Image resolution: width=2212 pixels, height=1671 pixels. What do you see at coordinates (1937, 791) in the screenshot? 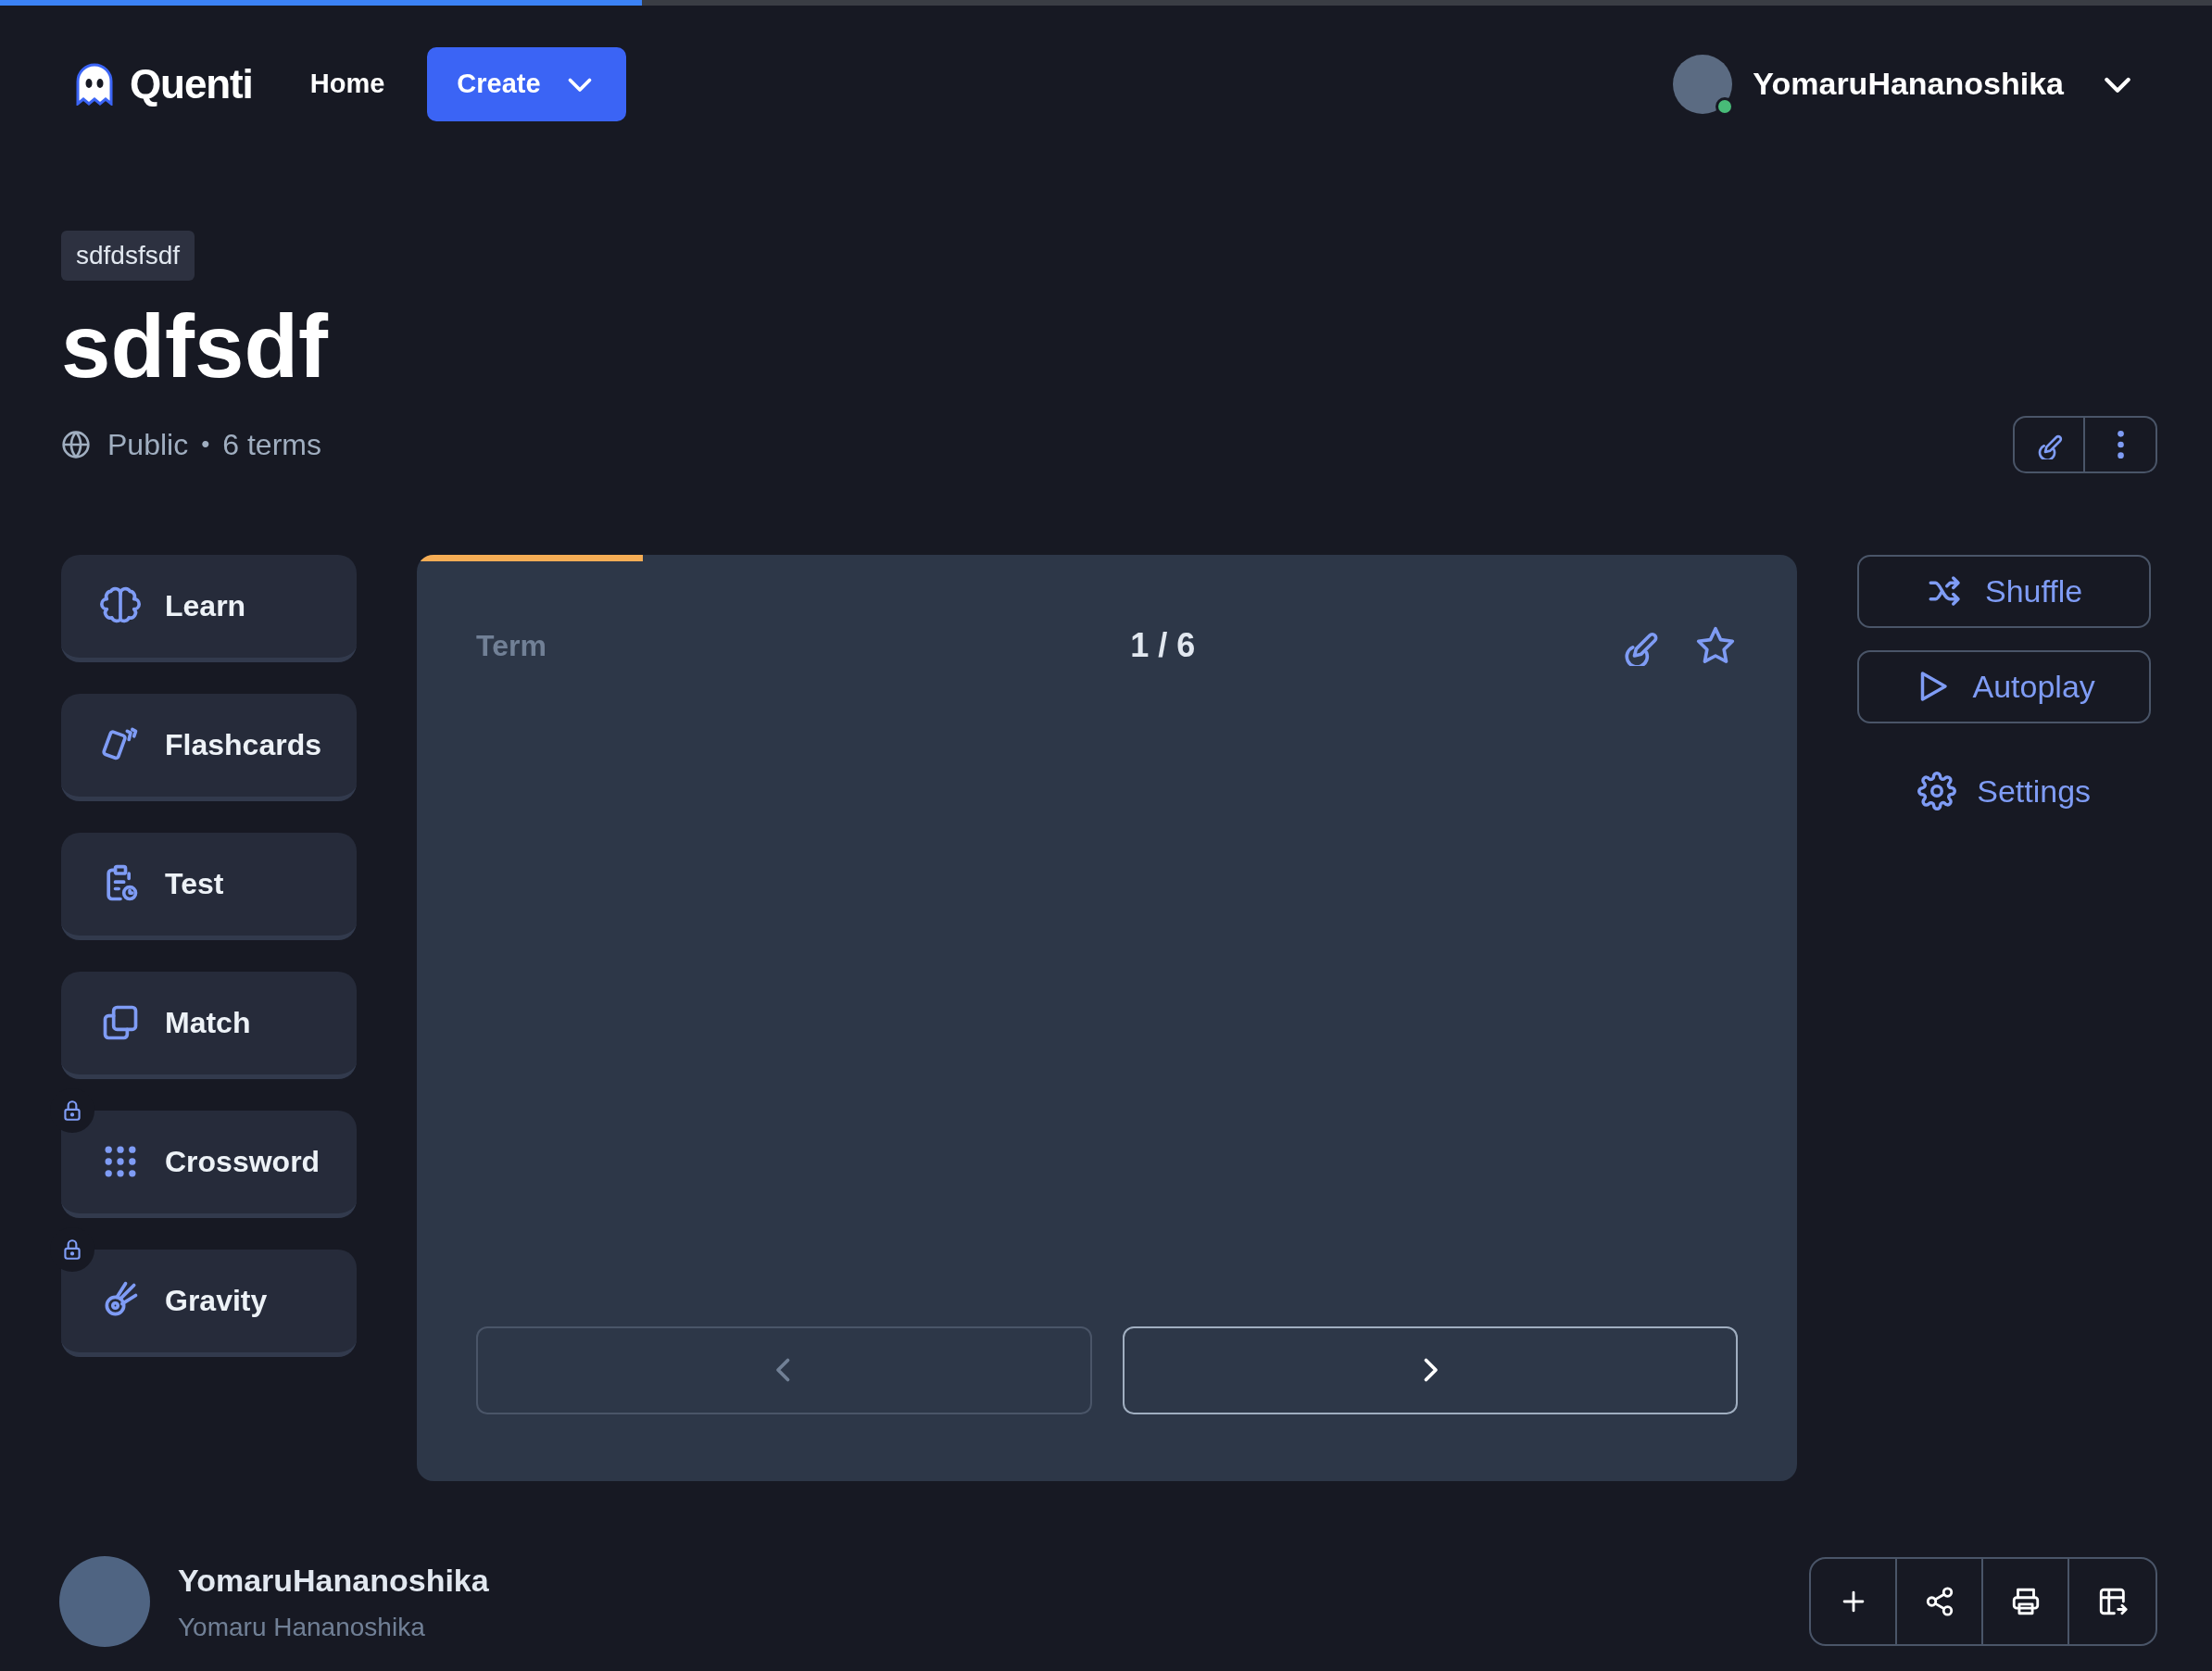
I see `settings-icon` at bounding box center [1937, 791].